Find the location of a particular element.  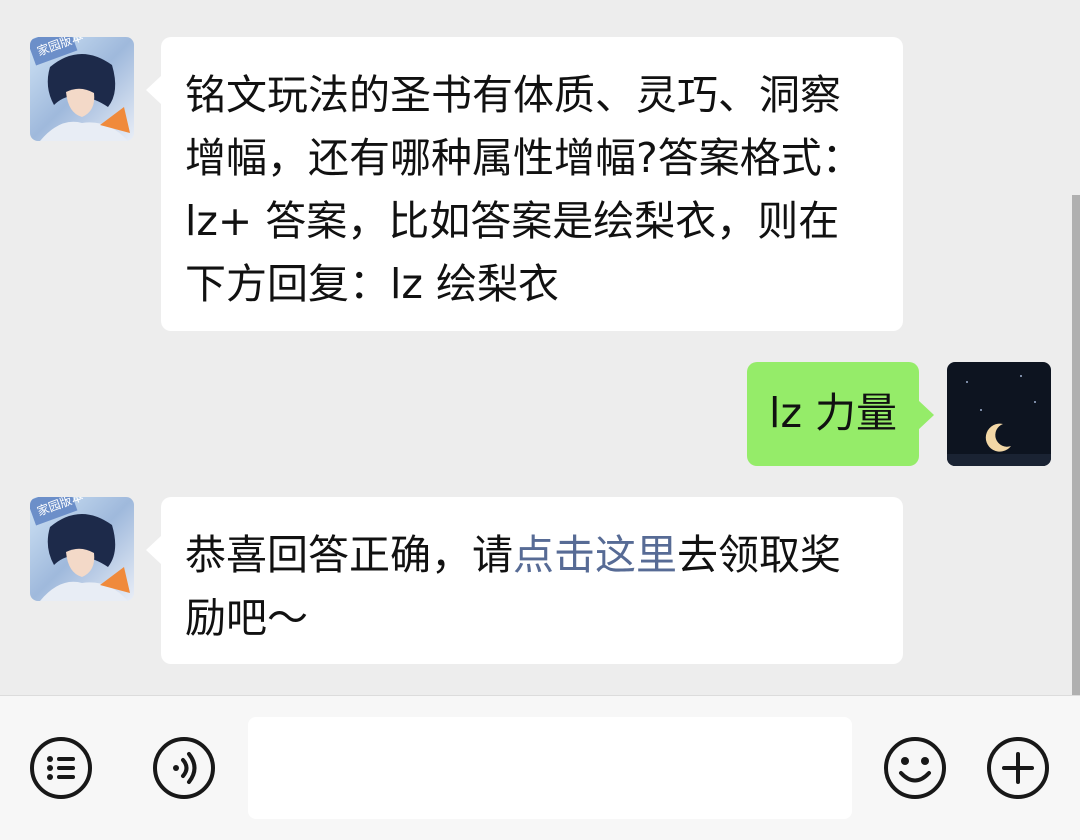

scrollbar is located at coordinates (1076, 445).